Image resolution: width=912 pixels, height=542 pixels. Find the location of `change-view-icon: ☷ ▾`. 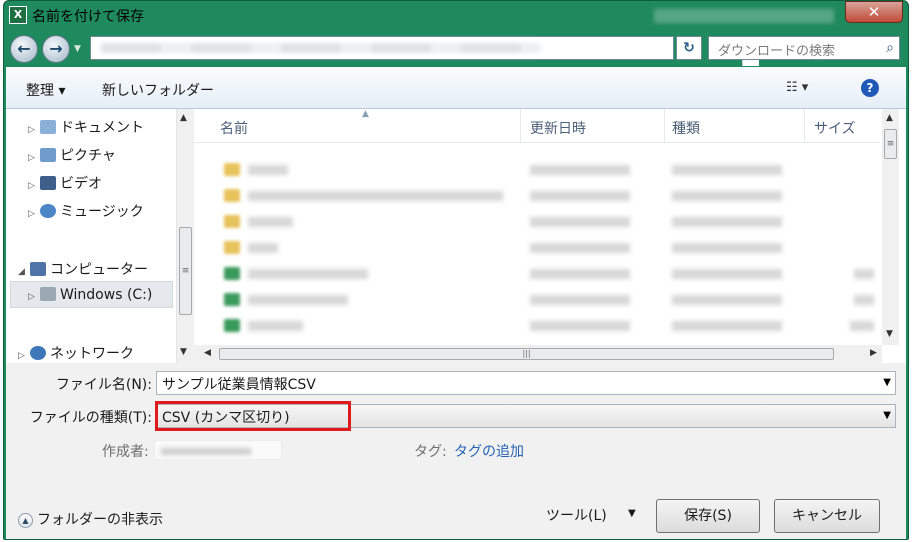

change-view-icon: ☷ ▾ is located at coordinates (797, 87).